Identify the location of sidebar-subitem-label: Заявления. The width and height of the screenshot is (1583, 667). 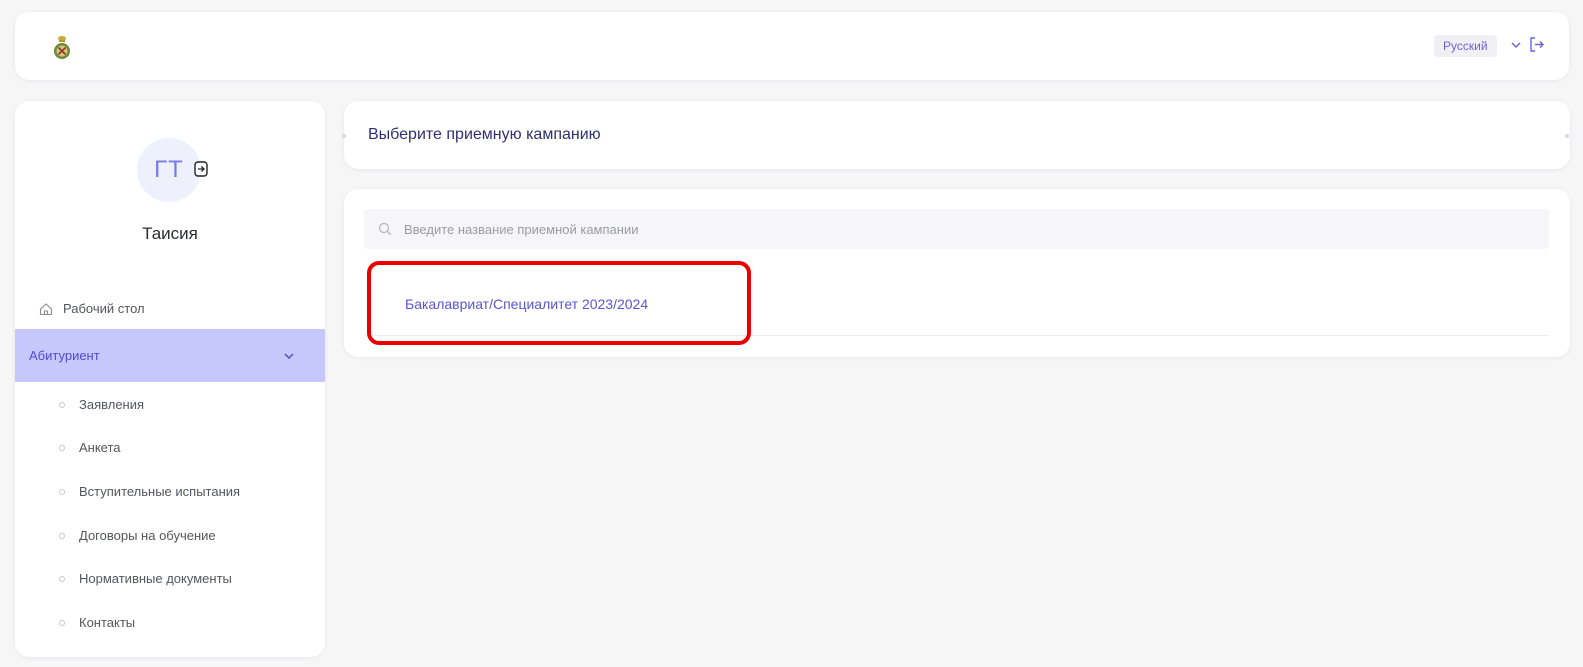
(112, 404).